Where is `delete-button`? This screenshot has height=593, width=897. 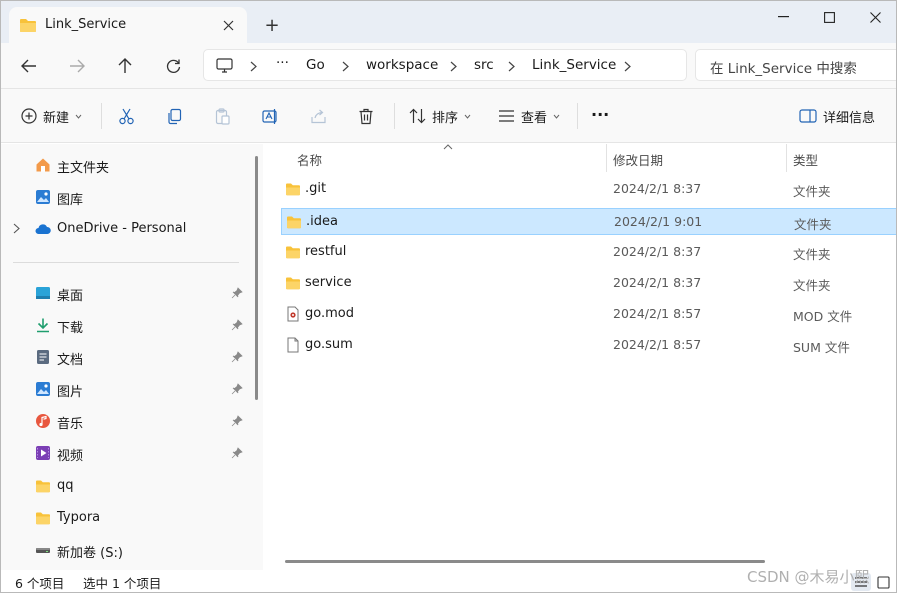
delete-button is located at coordinates (366, 116).